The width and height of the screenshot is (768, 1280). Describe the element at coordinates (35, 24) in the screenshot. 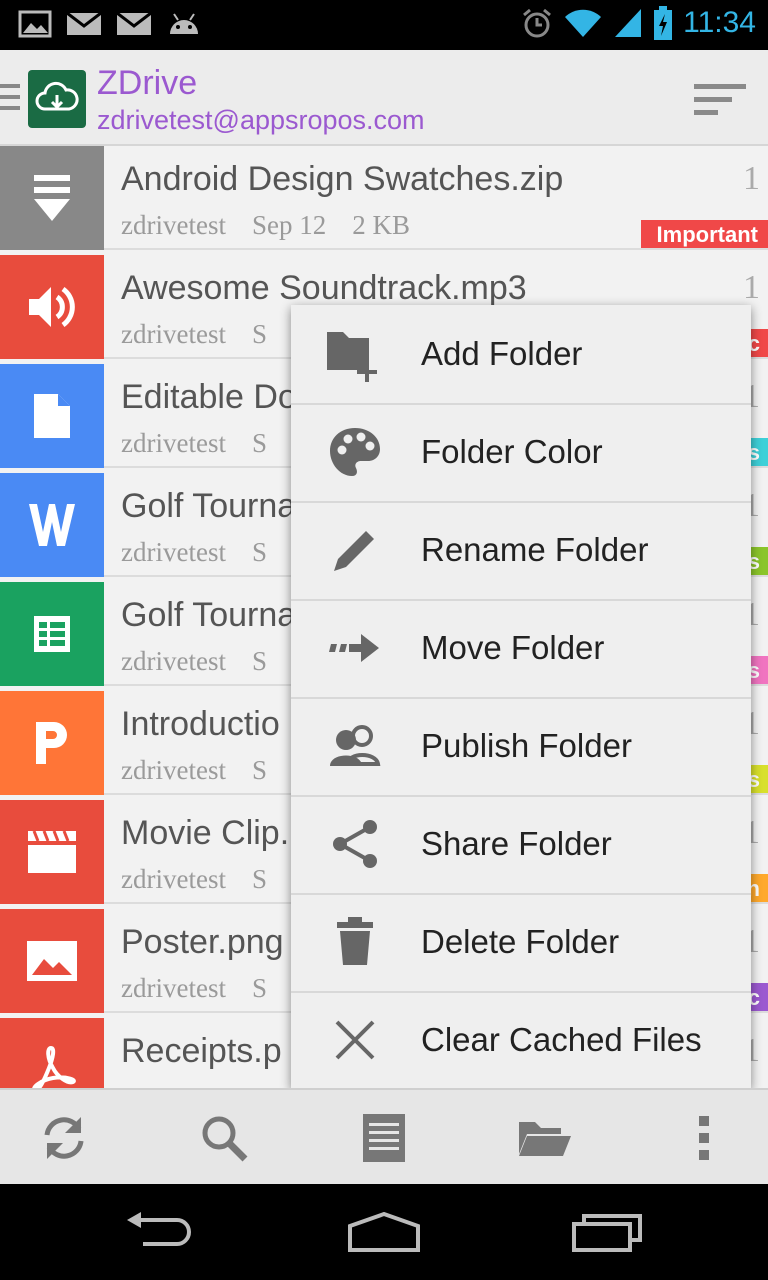

I see `picture-notification-icon` at that location.